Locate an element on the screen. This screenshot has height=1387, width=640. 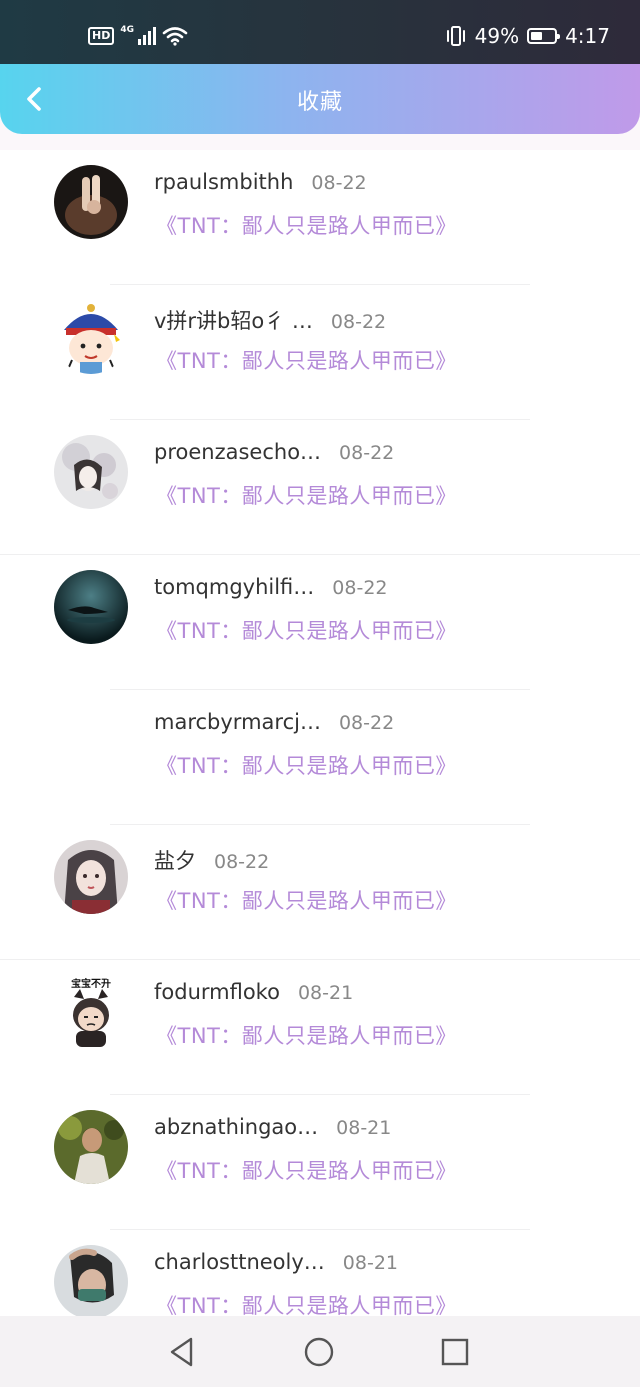
status-left: HD 4G is located at coordinates (138, 35).